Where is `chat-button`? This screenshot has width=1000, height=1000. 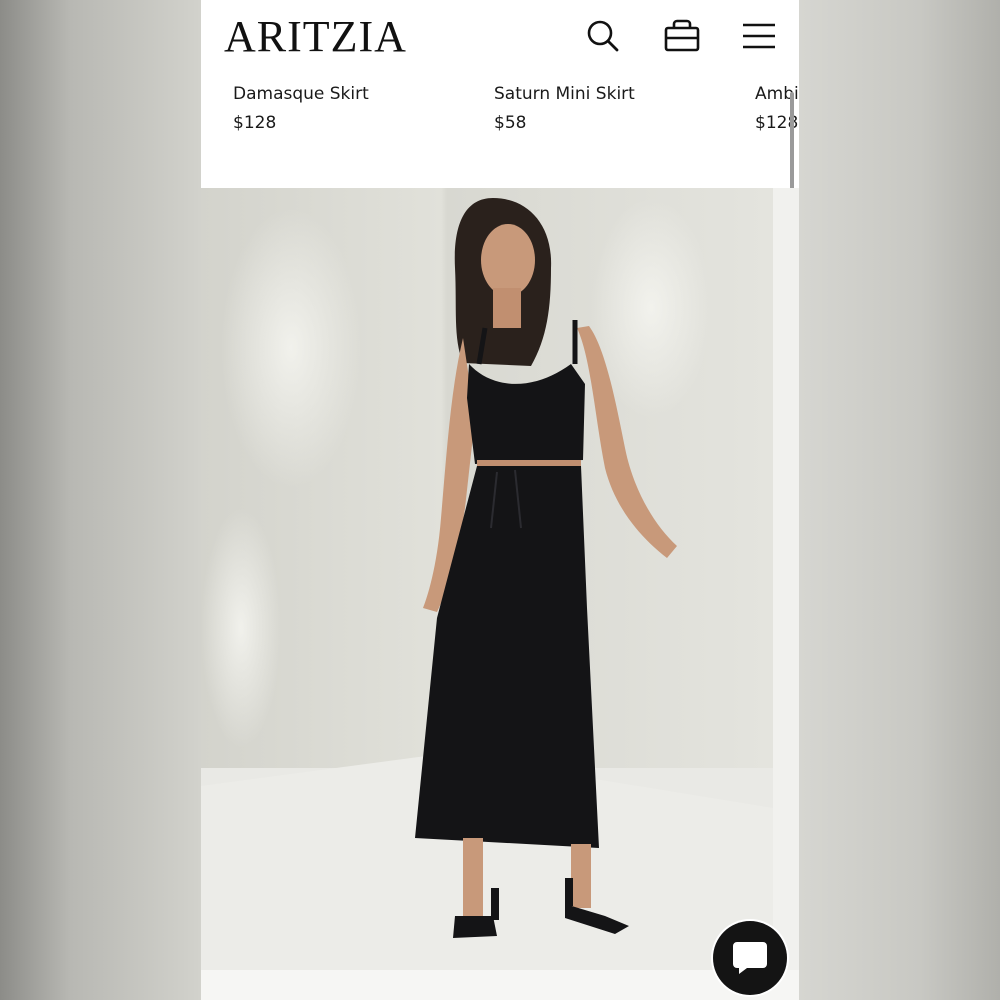 chat-button is located at coordinates (750, 958).